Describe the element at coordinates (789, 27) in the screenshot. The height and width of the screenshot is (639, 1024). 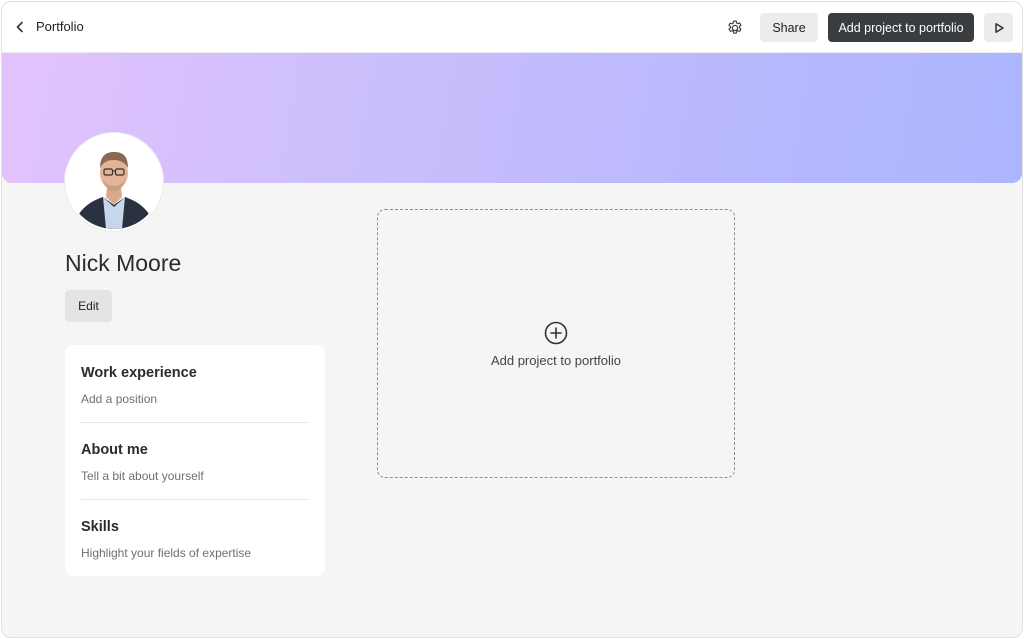
I see `share-button: Share` at that location.